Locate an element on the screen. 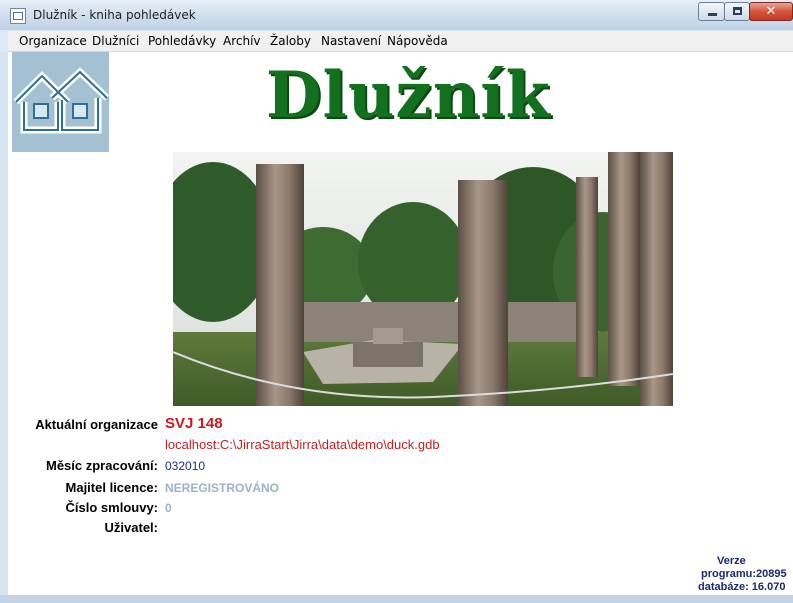 This screenshot has height=603, width=793. close-button: ✕ is located at coordinates (771, 11).